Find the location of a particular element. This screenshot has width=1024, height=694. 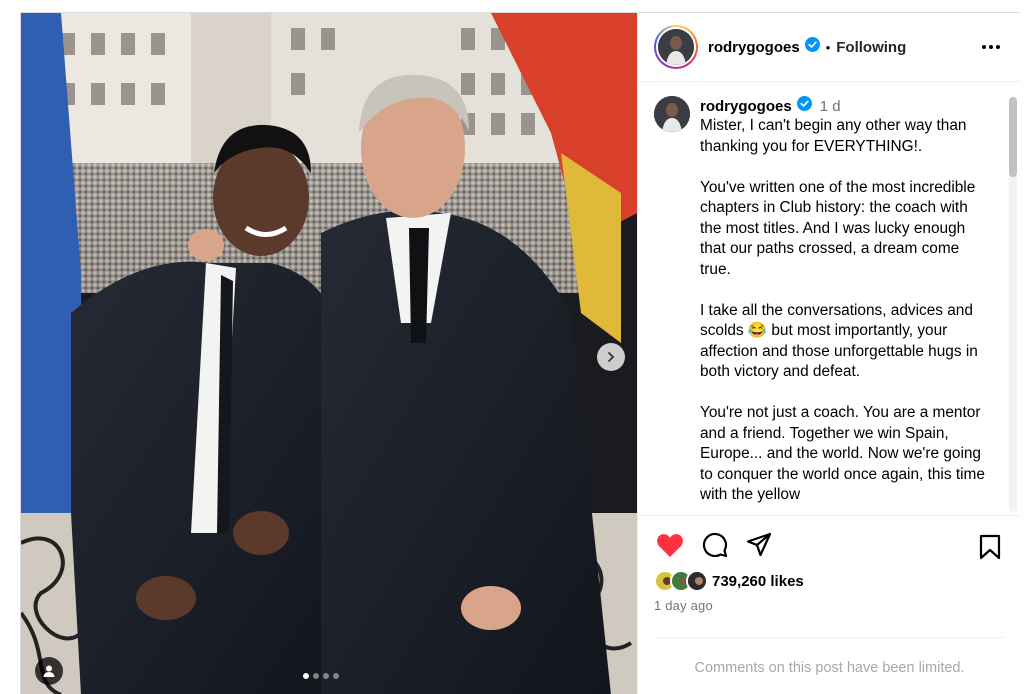

comments-limited-notice: Comments on this post have been limited. is located at coordinates (829, 668).